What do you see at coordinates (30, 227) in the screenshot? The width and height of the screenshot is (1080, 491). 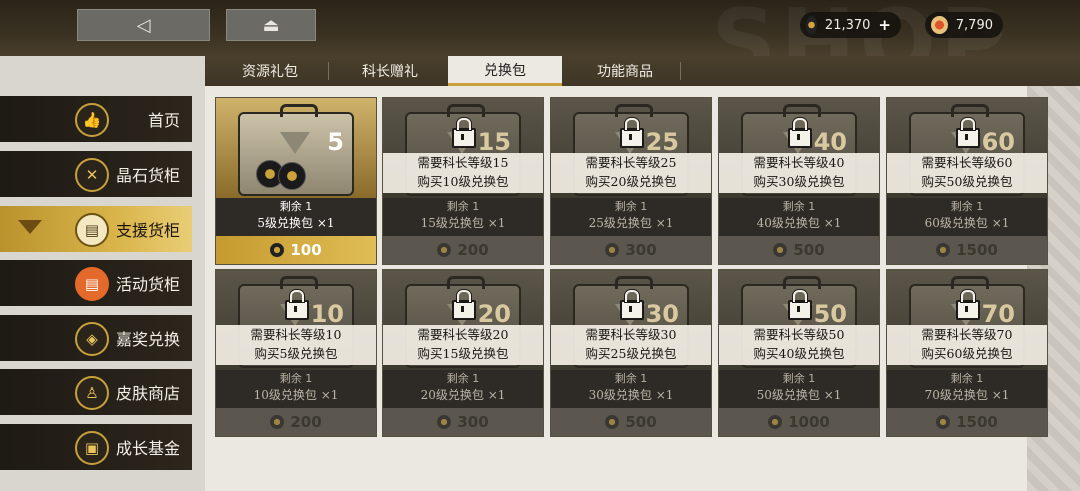 I see `selected-arrow-icon` at bounding box center [30, 227].